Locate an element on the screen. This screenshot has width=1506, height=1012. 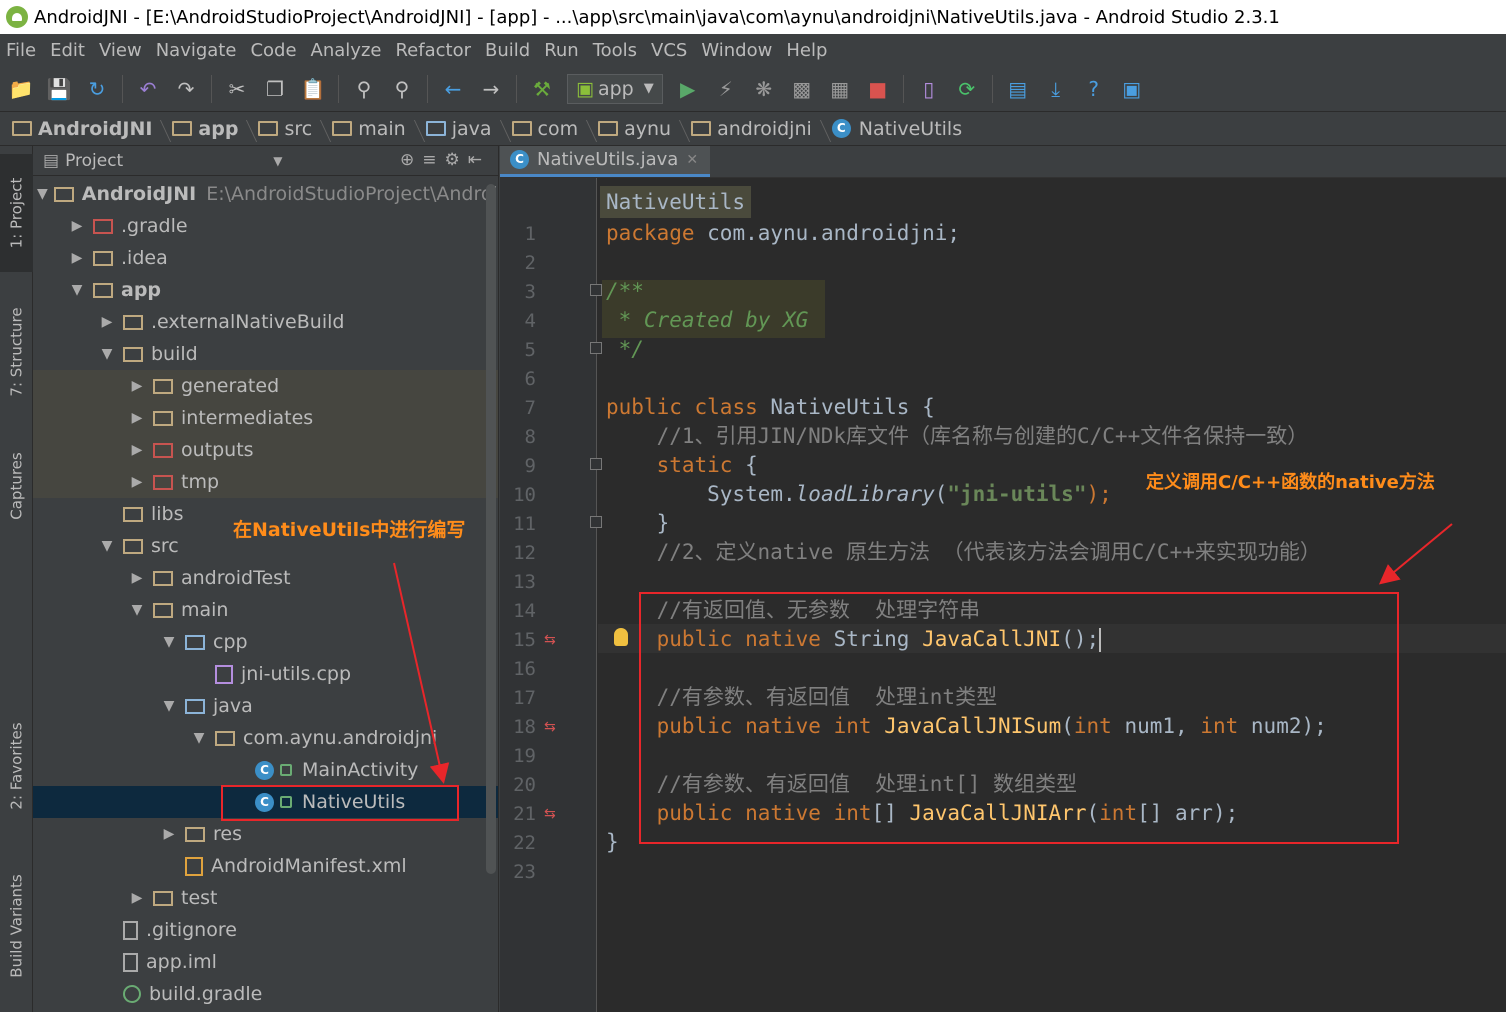
replace-icon: ⚲ is located at coordinates (402, 89).